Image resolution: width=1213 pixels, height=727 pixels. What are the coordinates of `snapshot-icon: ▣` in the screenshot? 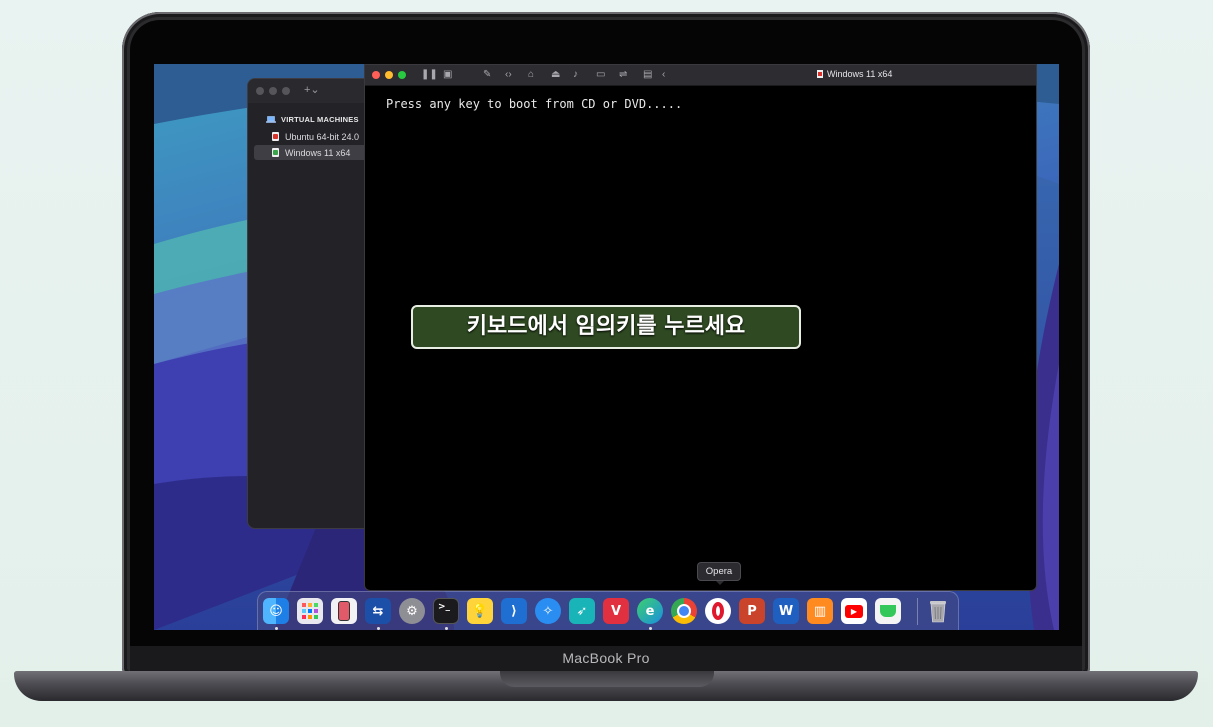 It's located at (447, 75).